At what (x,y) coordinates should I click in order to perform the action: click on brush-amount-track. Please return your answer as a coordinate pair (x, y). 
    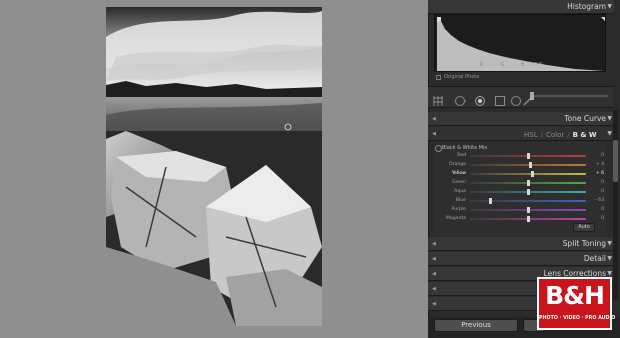
    Looking at the image, I should click on (570, 96).